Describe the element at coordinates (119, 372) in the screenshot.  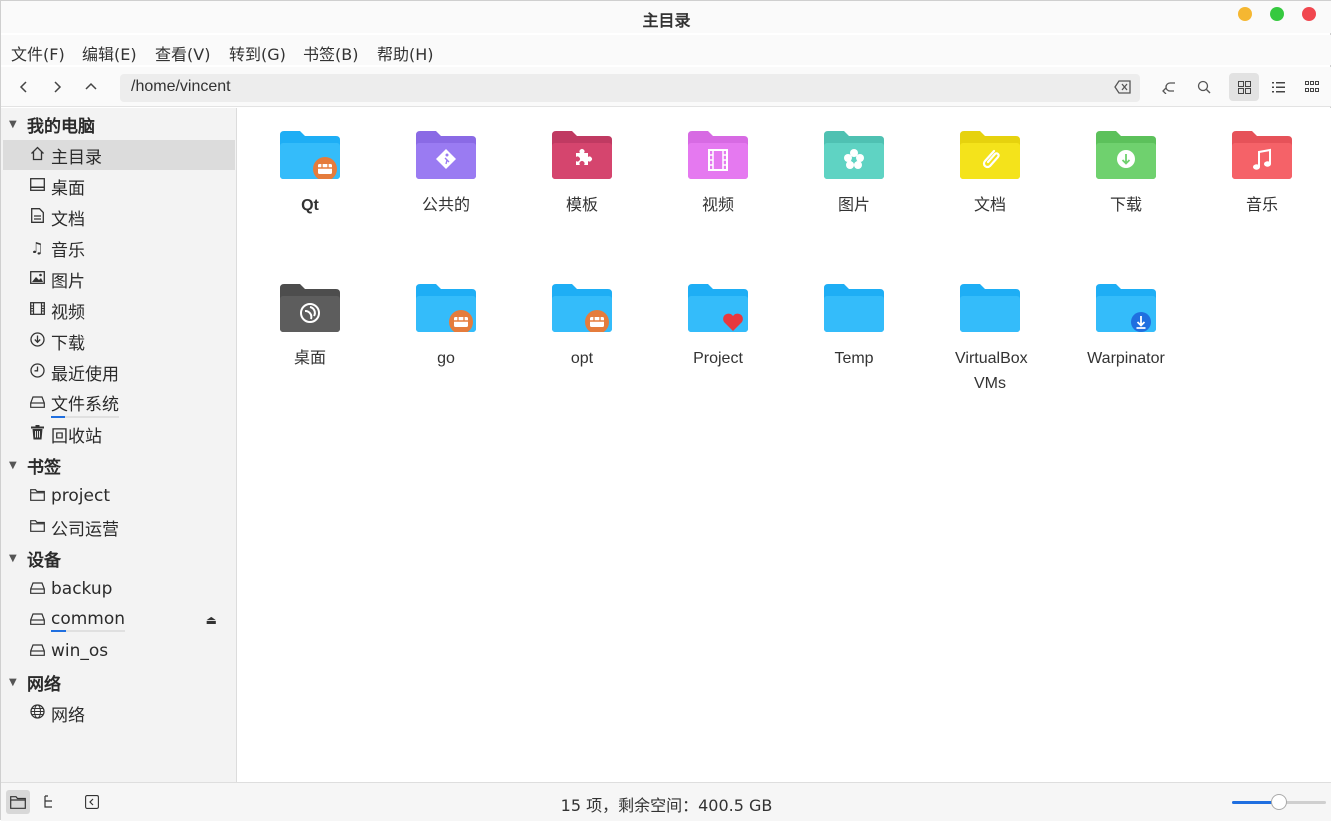
I see `sidebar-item-recent: 最近使用` at that location.